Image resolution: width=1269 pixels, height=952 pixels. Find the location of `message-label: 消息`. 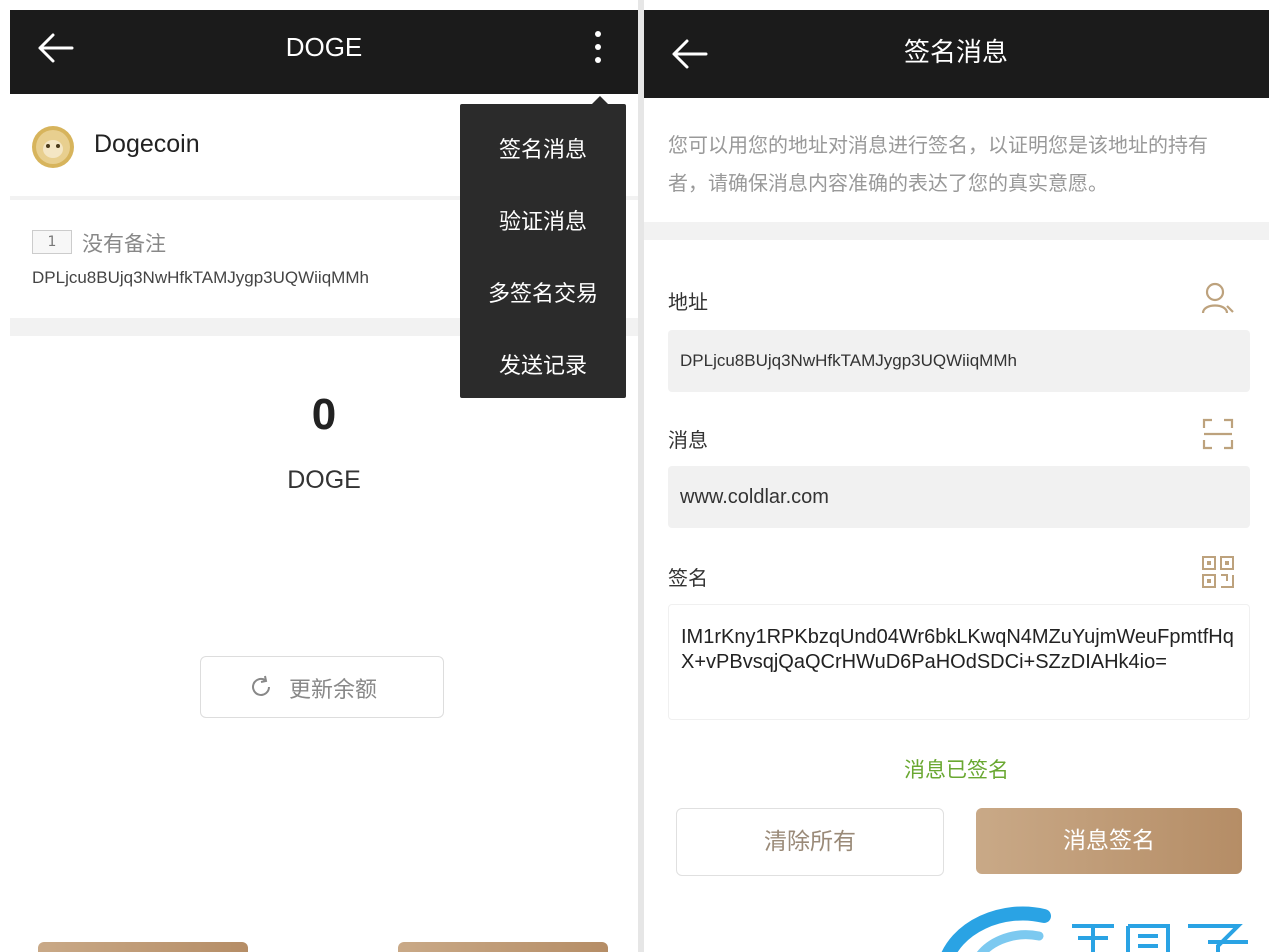

message-label: 消息 is located at coordinates (688, 440).